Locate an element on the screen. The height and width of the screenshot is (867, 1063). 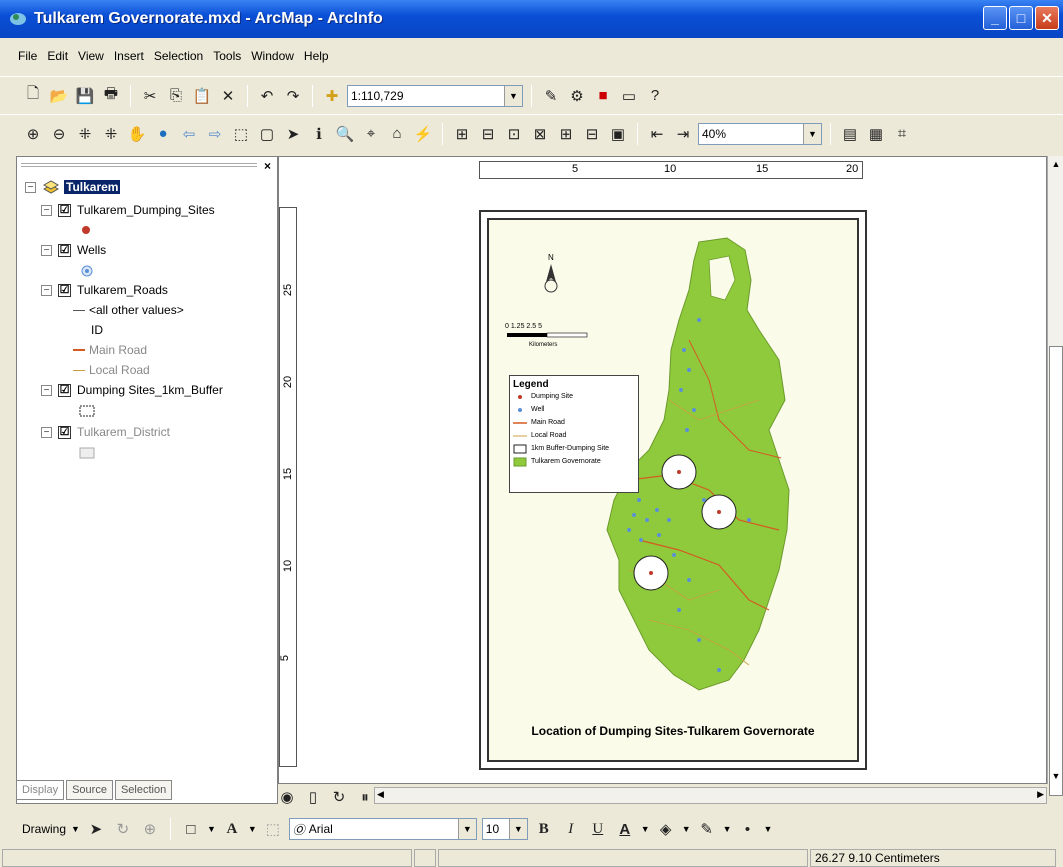
menu-edit: Edit is located at coordinates (57, 56).